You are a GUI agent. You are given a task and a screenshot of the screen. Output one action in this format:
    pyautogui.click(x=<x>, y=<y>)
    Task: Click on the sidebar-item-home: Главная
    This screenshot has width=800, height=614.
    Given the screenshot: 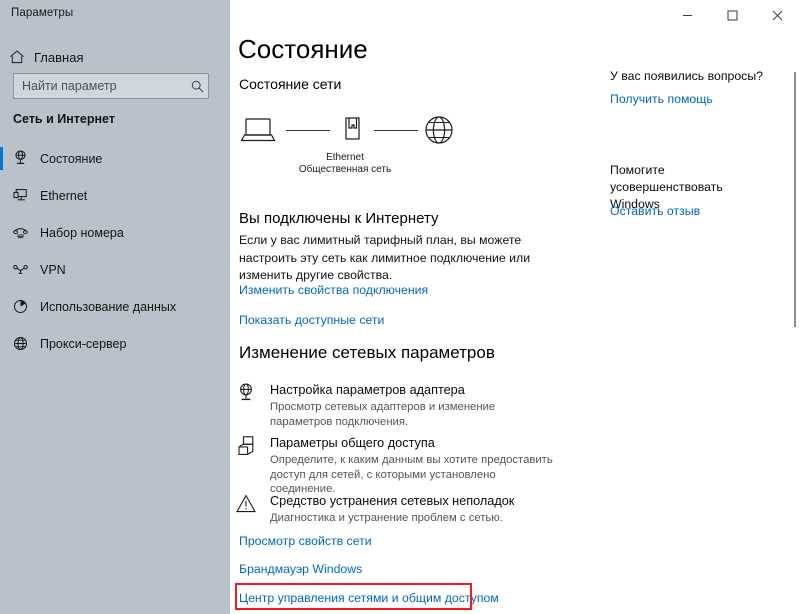 What is the action you would take?
    pyautogui.click(x=115, y=57)
    